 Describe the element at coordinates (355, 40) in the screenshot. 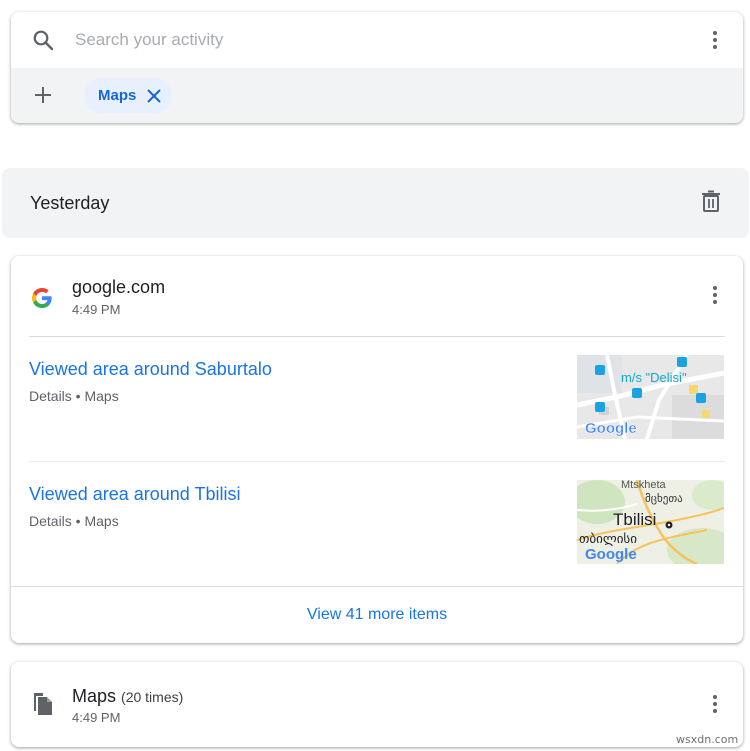

I see `search-input` at that location.